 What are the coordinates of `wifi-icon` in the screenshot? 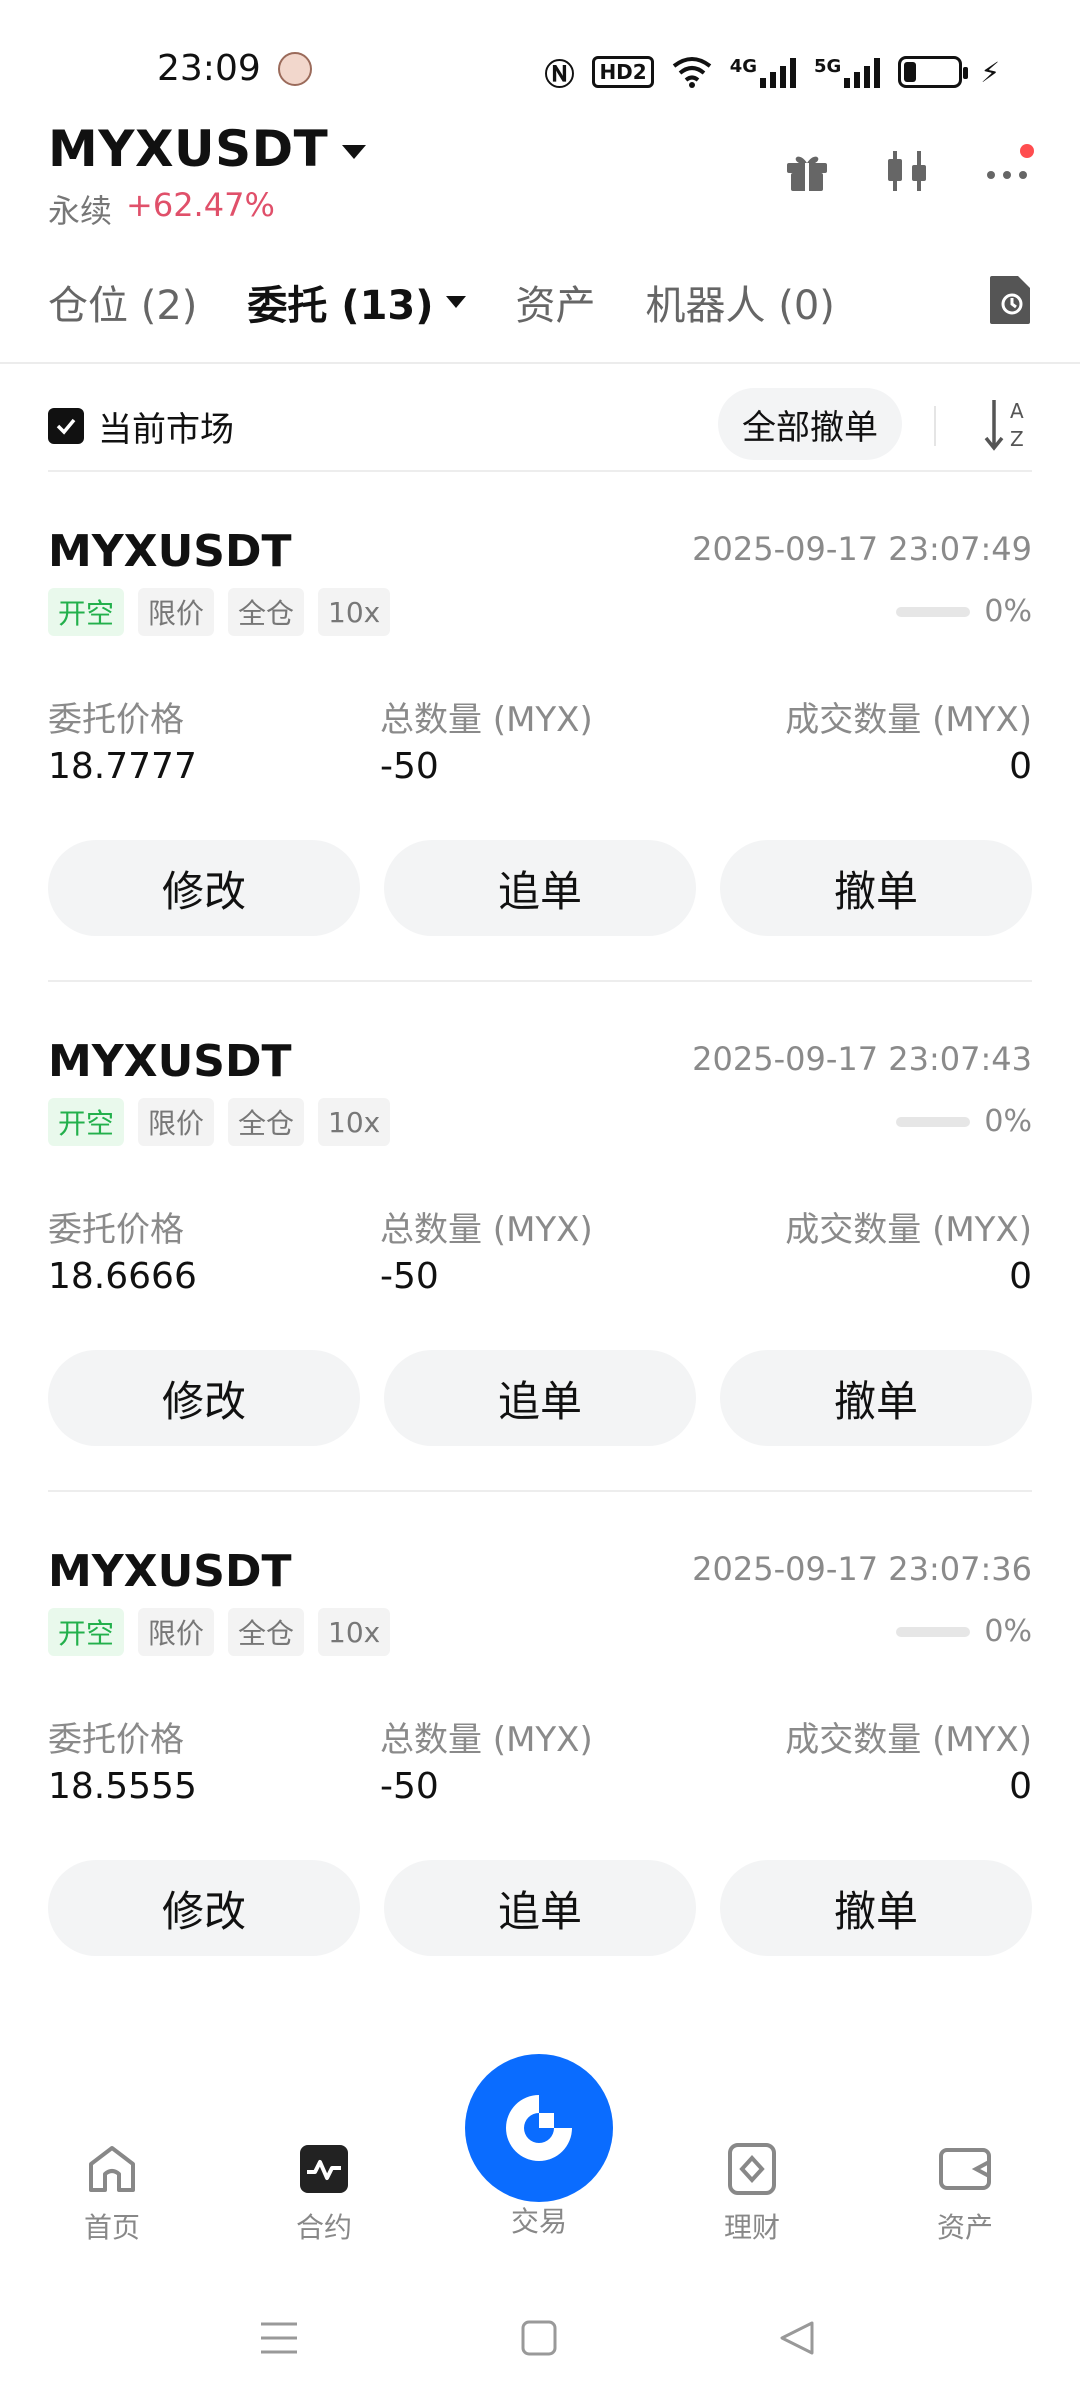 It's located at (691, 72).